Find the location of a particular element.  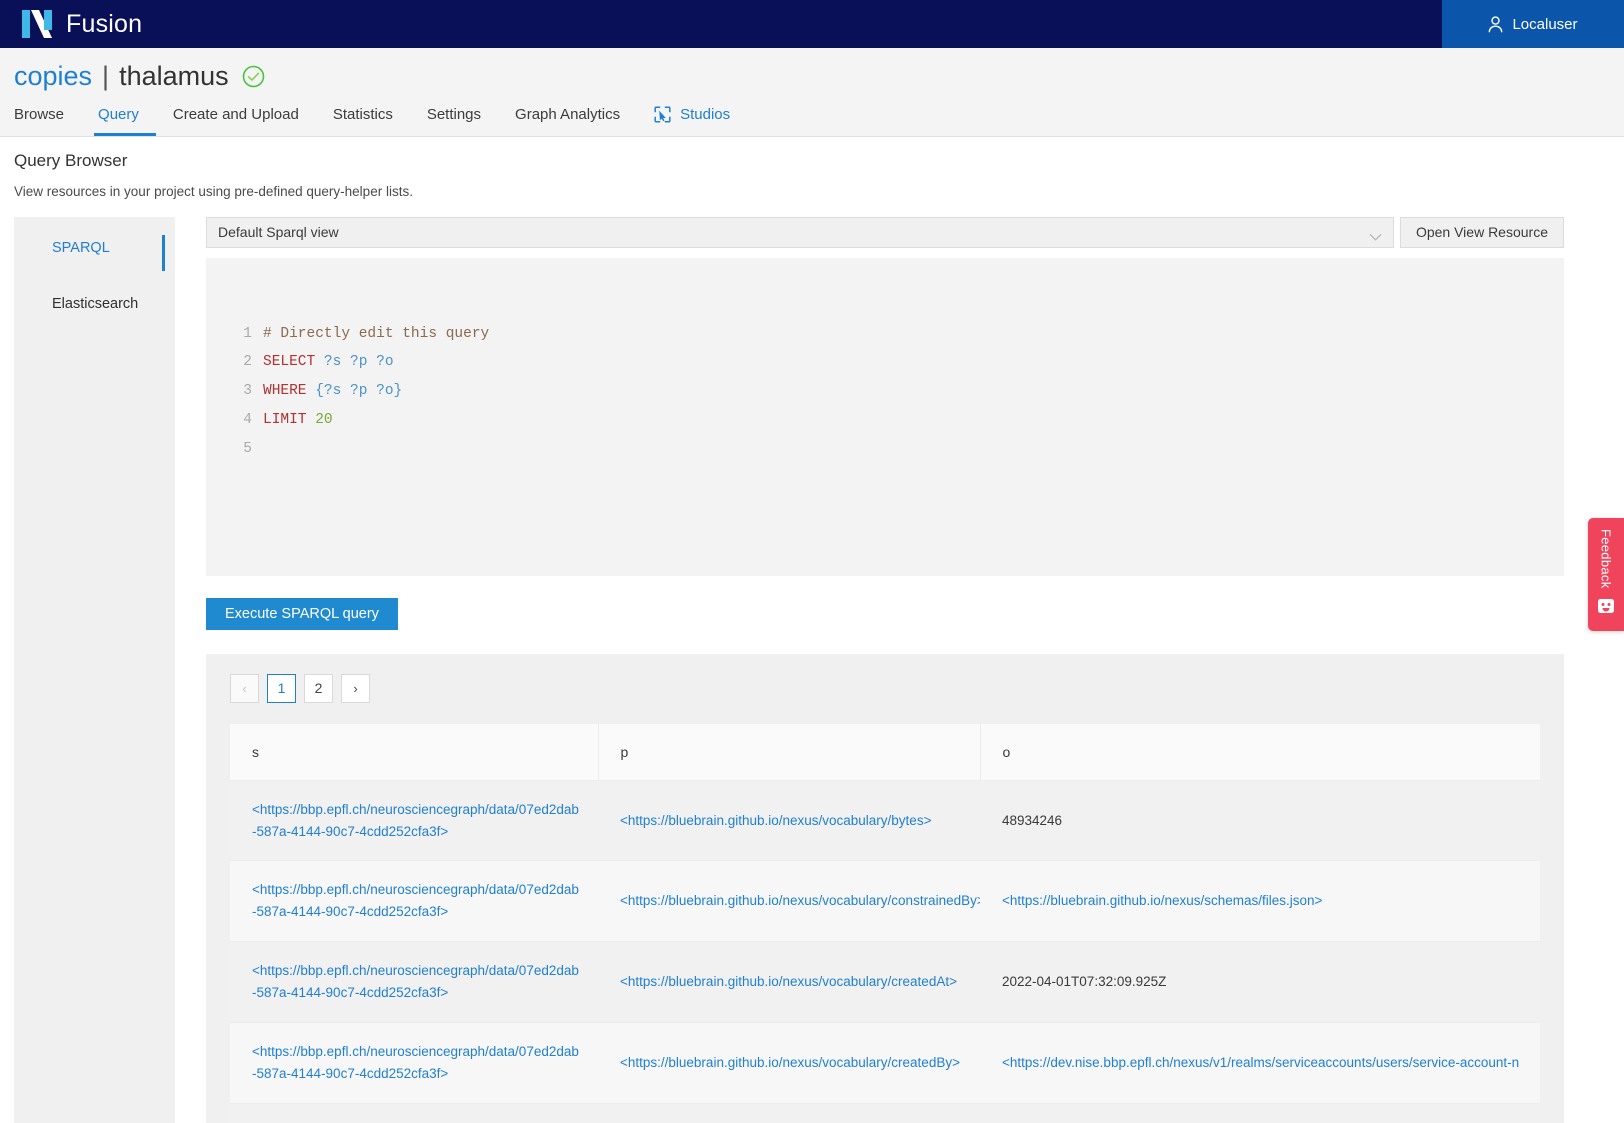

column-header-o: o is located at coordinates (1260, 752).